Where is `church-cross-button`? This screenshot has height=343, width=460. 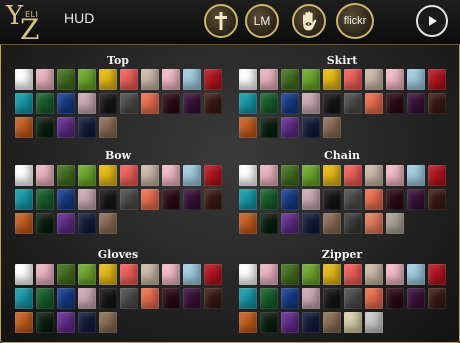 church-cross-button is located at coordinates (221, 21).